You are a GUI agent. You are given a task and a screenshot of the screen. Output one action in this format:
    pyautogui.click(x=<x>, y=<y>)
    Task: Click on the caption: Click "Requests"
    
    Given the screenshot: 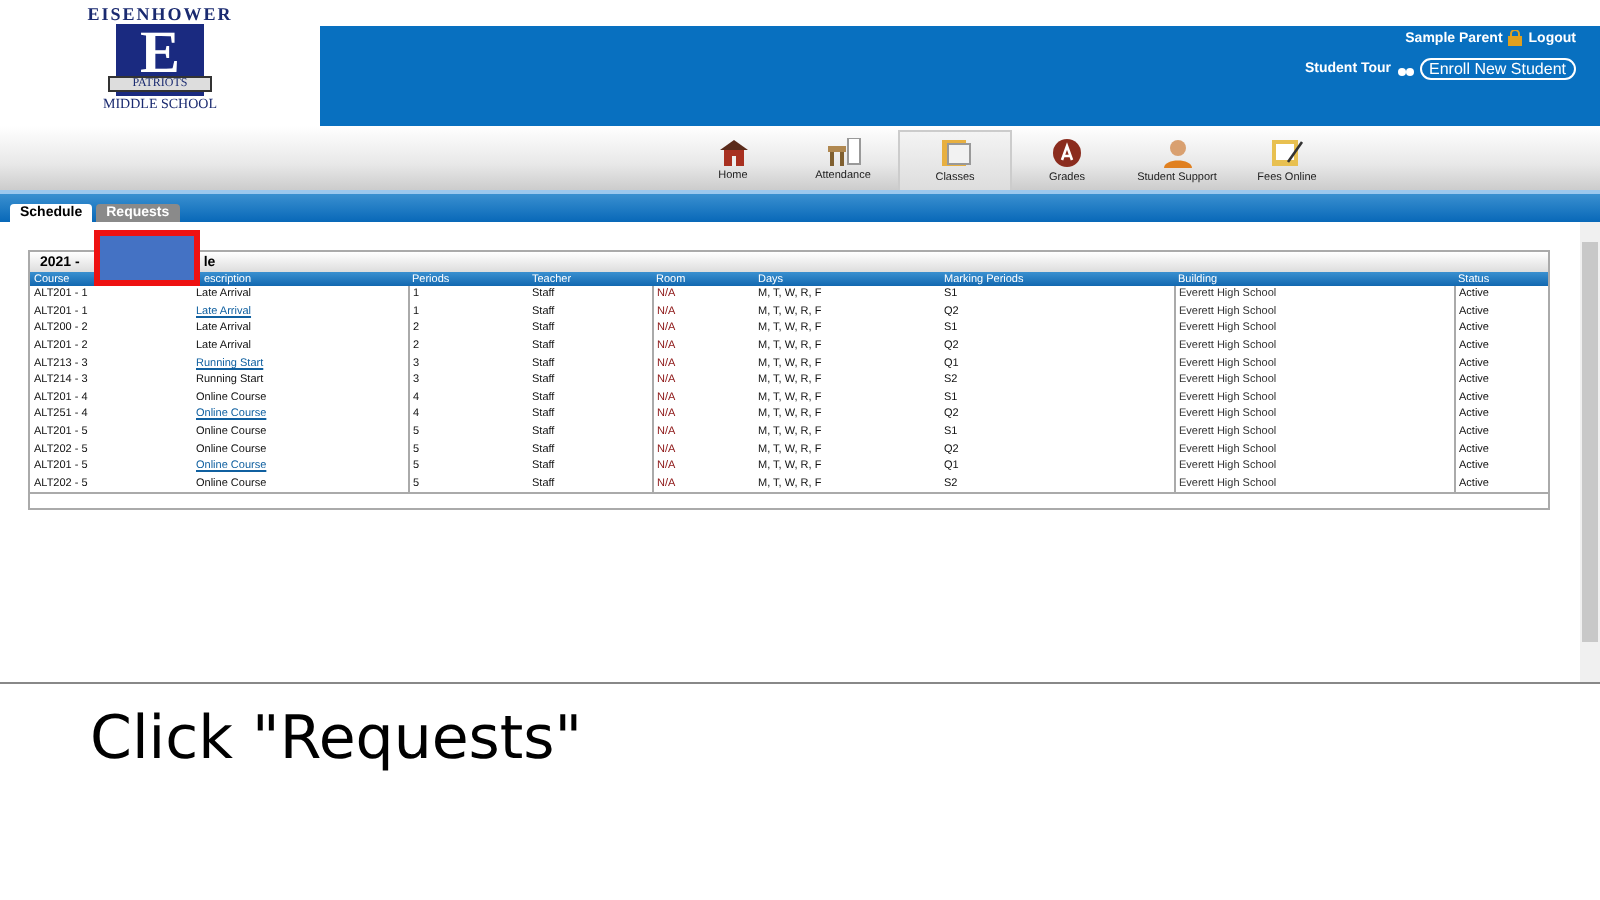 What is the action you would take?
    pyautogui.click(x=336, y=739)
    